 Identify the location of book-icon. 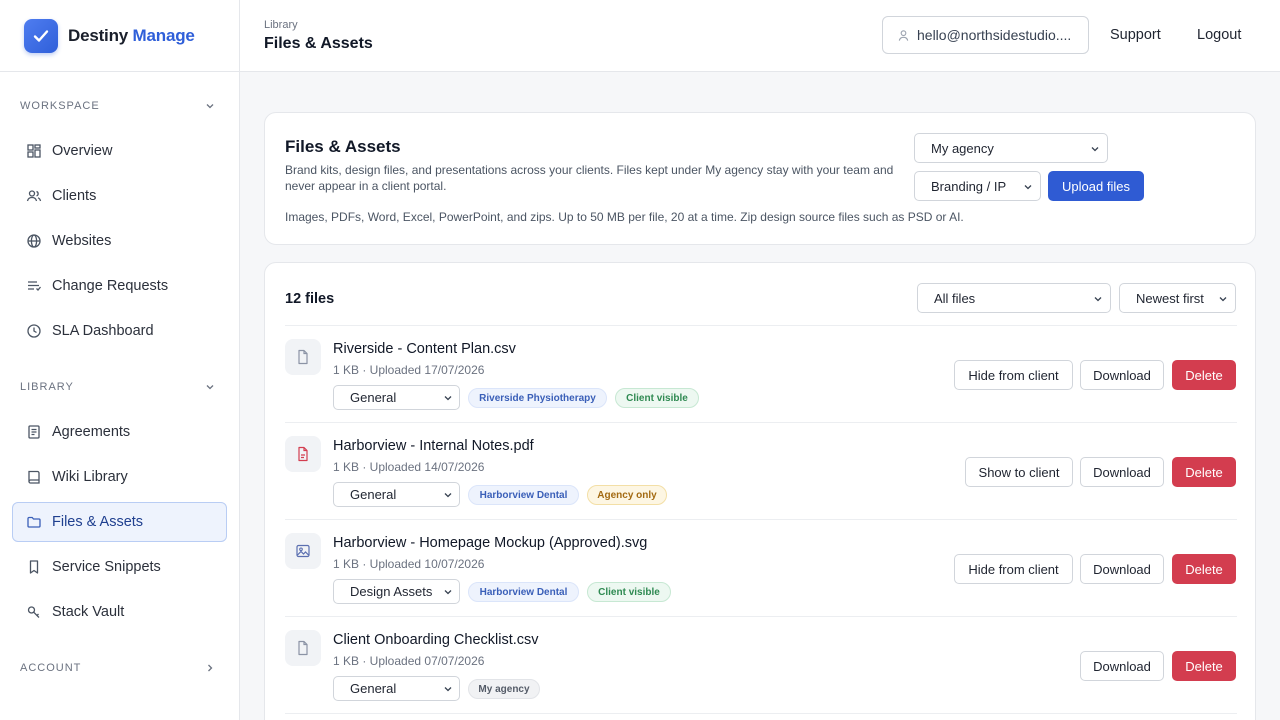
(34, 477).